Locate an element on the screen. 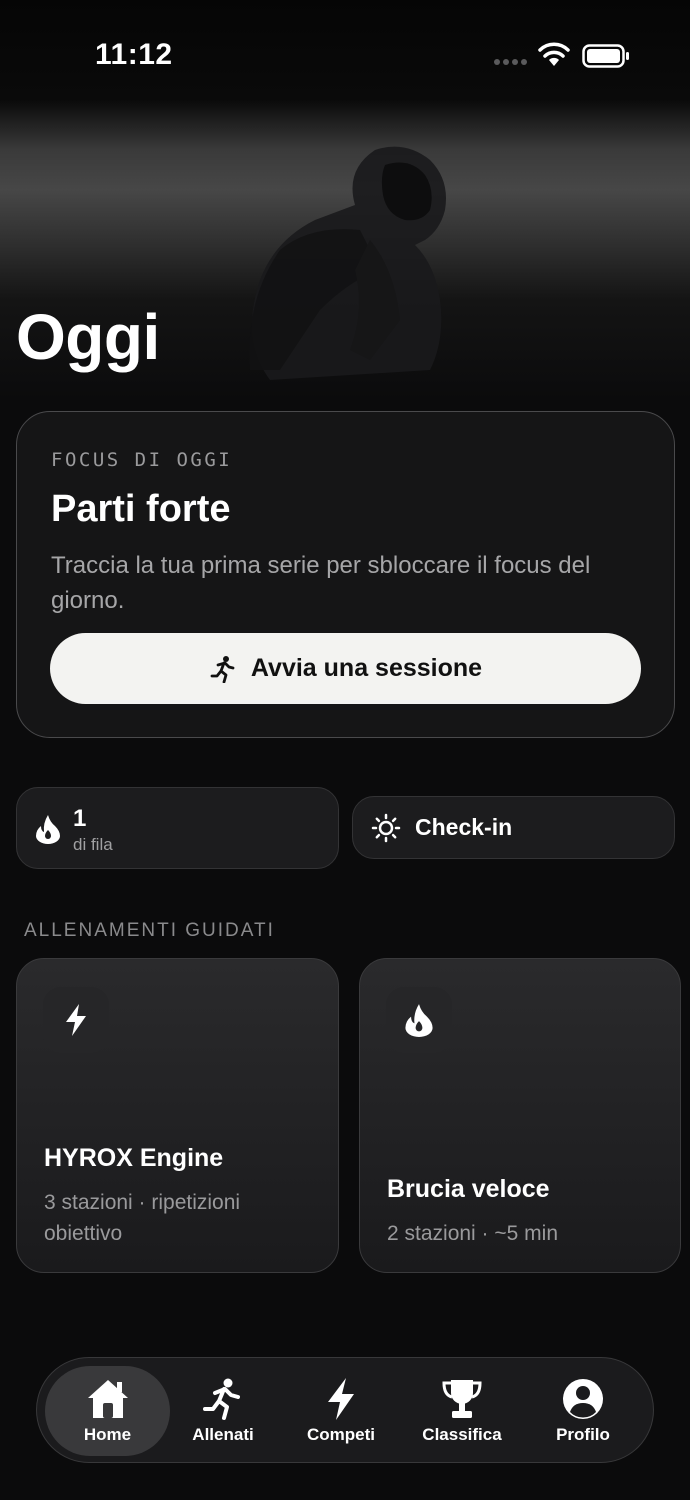  page-title: Oggi is located at coordinates (88, 337).